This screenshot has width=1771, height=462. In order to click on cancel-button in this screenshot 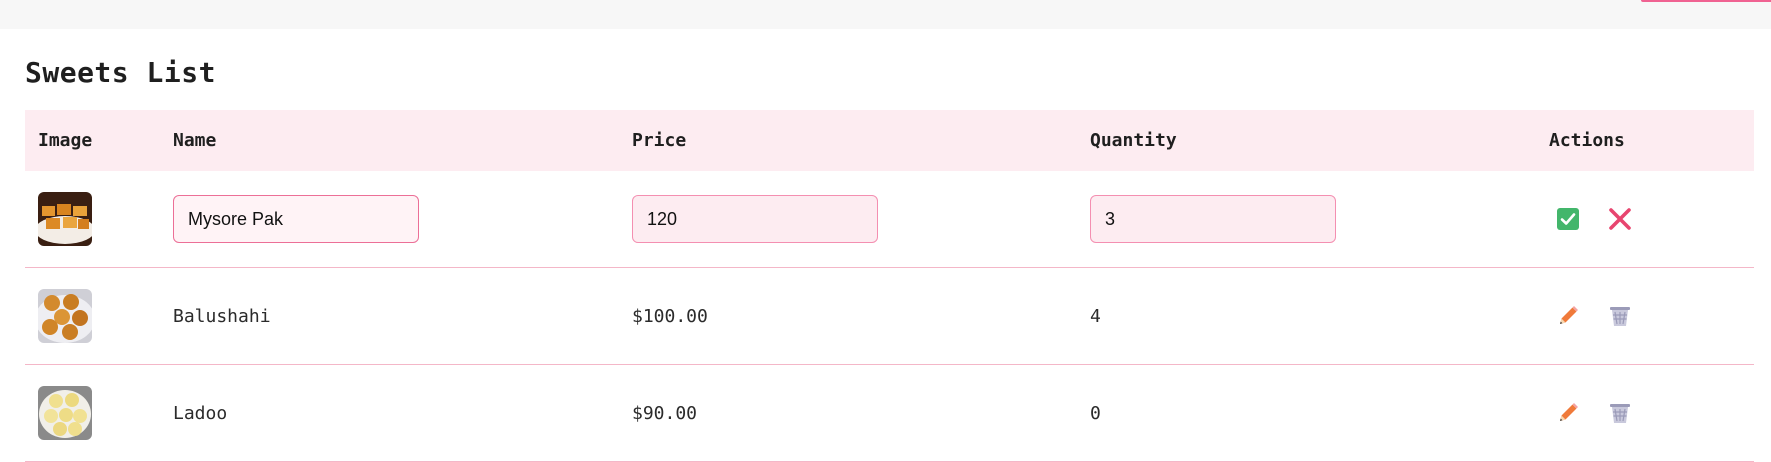, I will do `click(1620, 219)`.